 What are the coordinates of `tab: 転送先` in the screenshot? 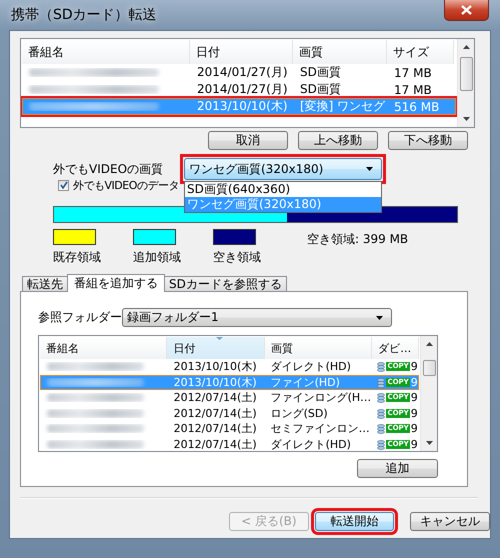 It's located at (45, 283).